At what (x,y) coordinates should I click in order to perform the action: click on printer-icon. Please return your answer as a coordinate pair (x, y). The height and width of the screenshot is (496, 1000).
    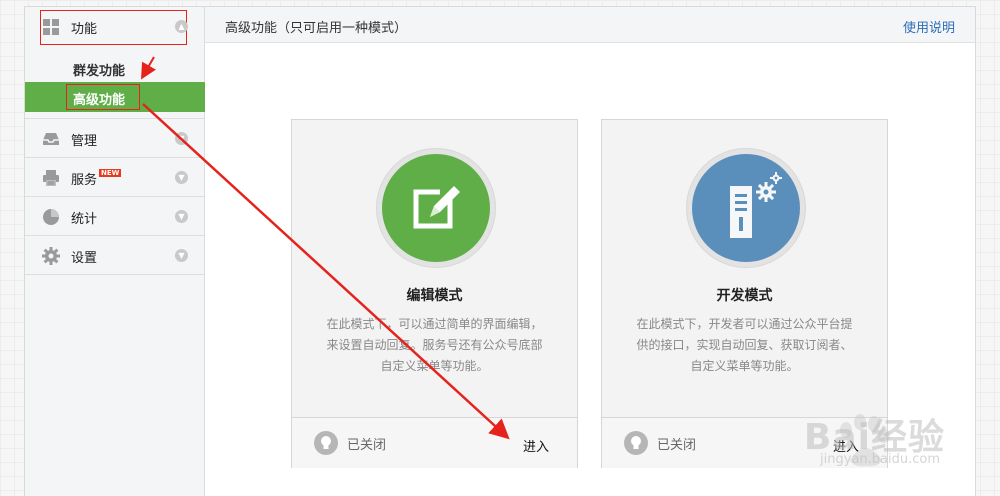
    Looking at the image, I should click on (51, 178).